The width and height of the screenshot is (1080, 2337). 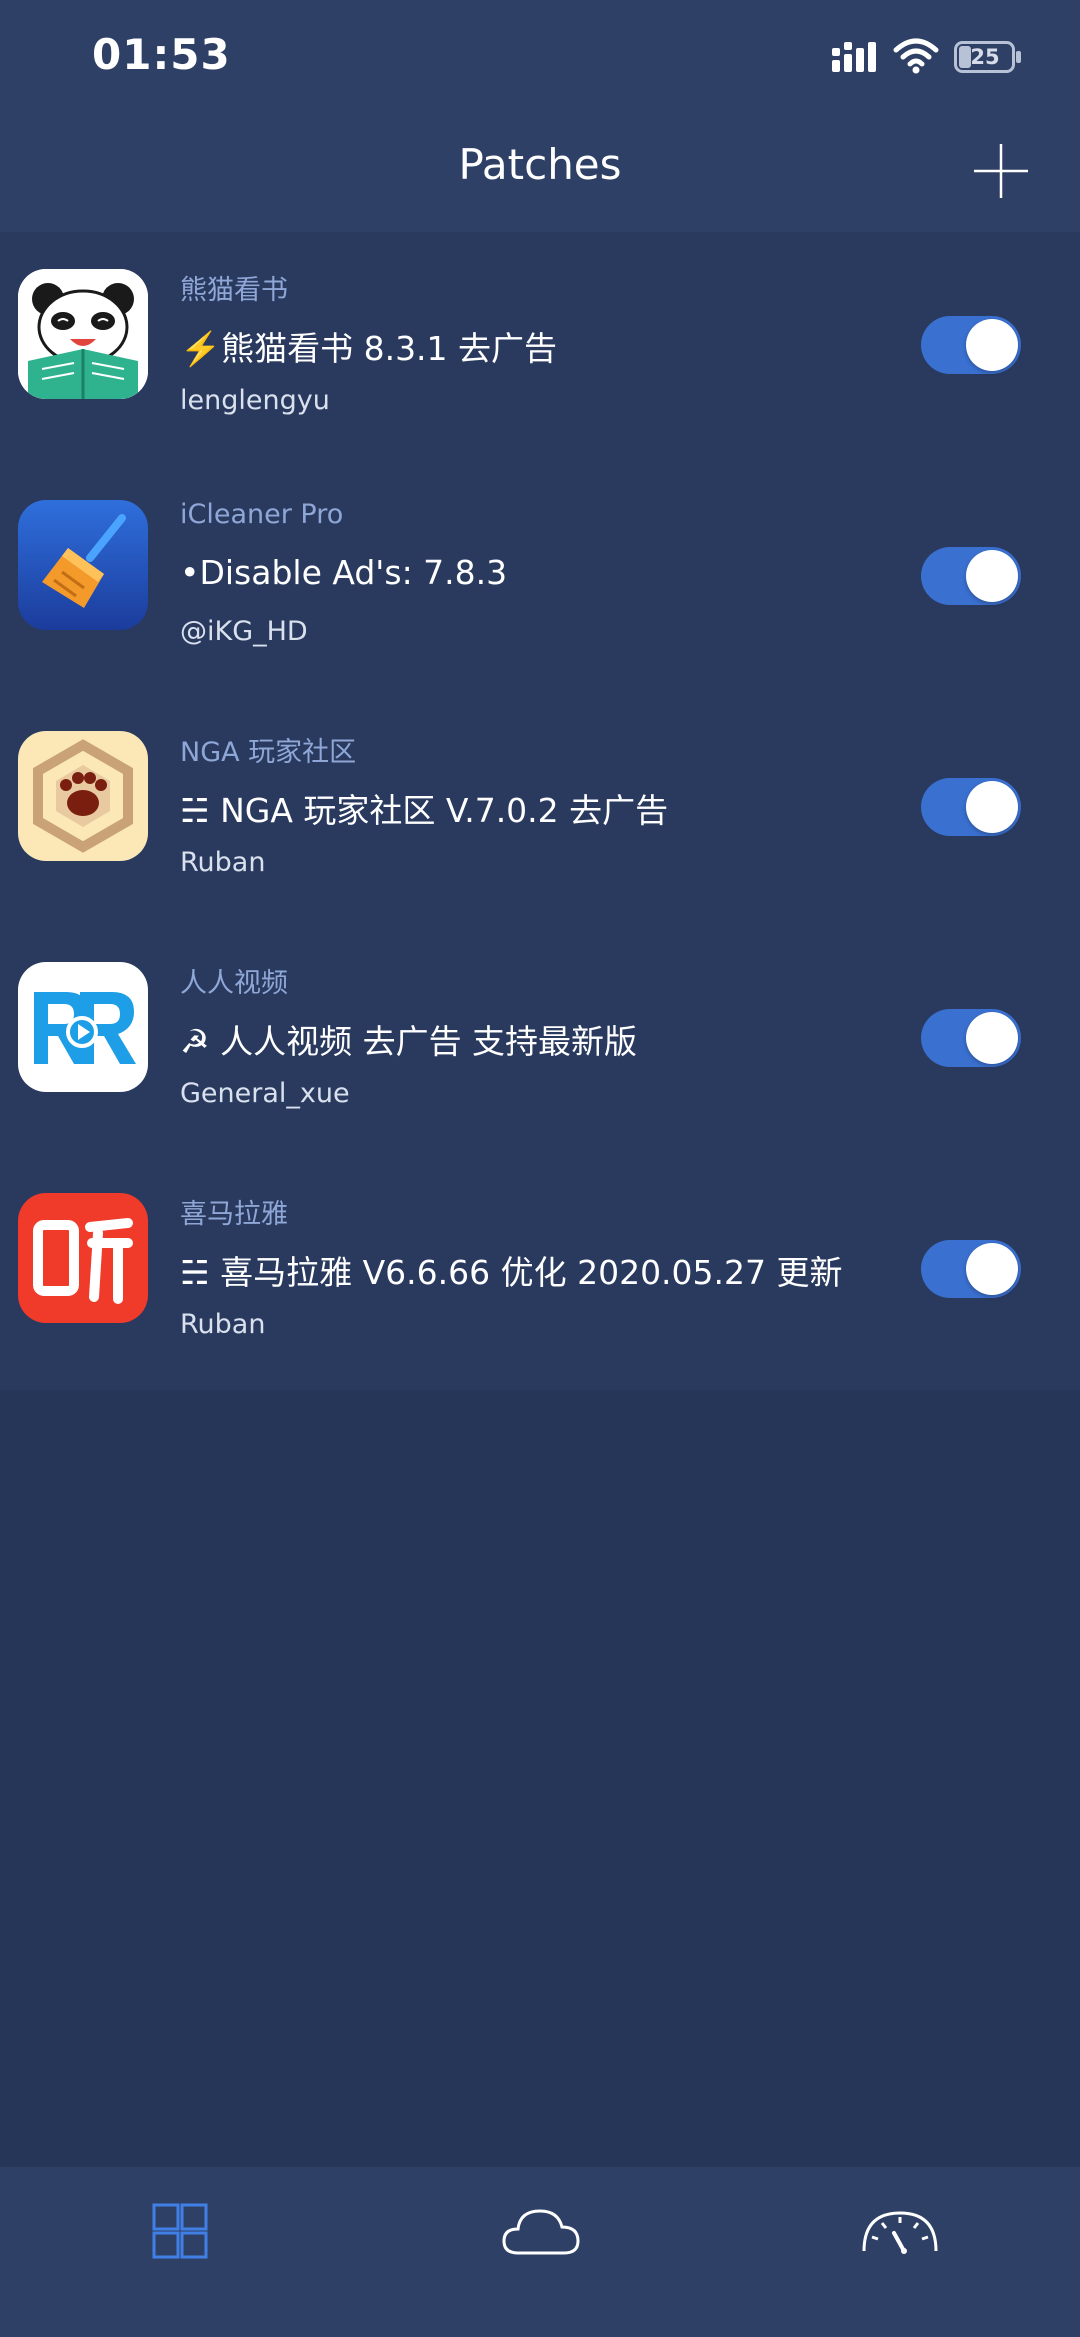 I want to click on wifi-icon, so click(x=916, y=56).